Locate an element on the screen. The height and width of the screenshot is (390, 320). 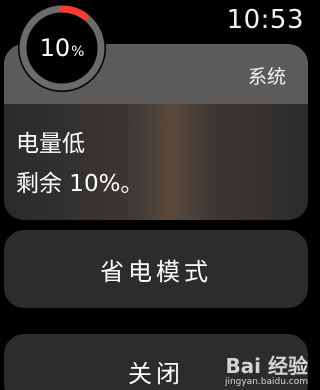
status-time: 10:53 is located at coordinates (265, 20).